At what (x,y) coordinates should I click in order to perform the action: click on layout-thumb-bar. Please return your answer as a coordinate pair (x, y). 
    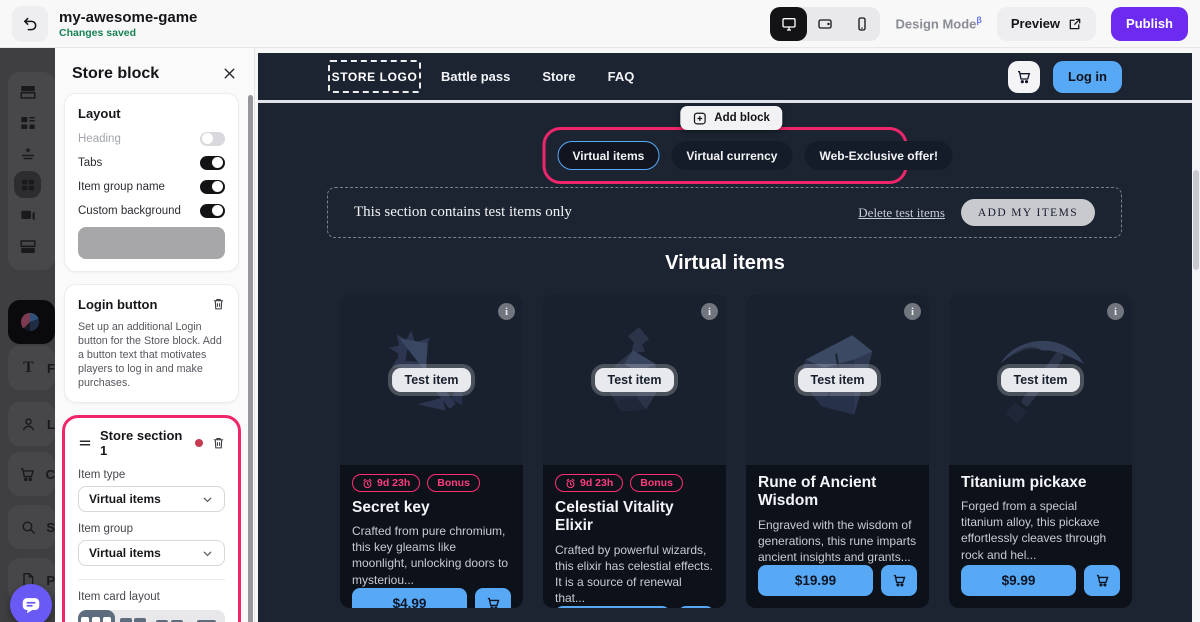
    Looking at the image, I should click on (85, 619).